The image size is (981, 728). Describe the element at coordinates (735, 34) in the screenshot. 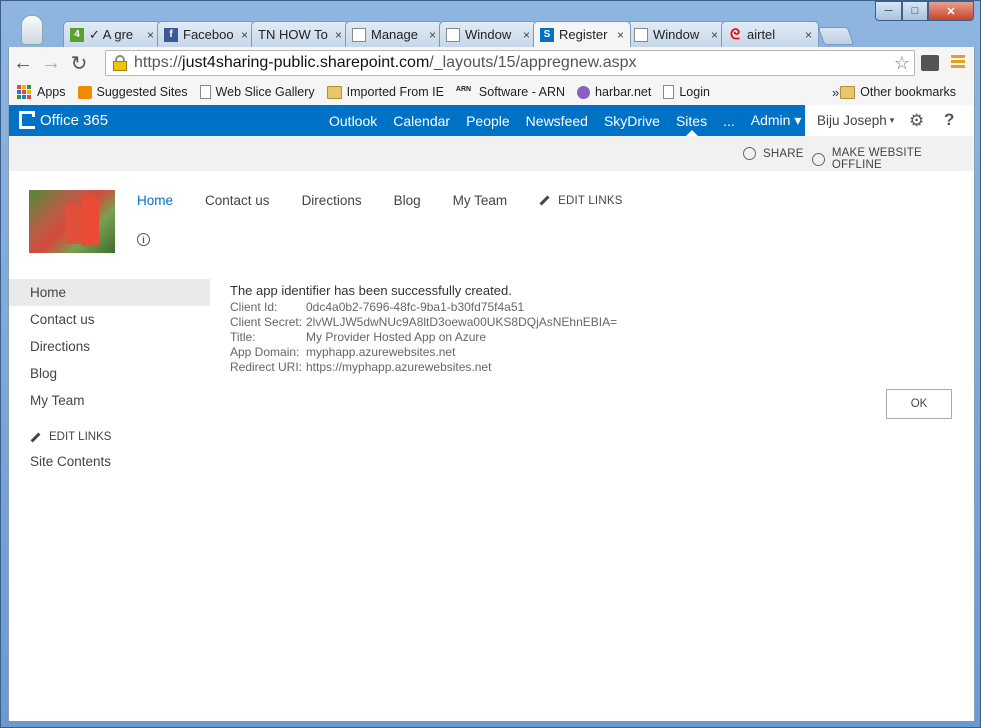

I see `airtel-icon: ᘓ` at that location.